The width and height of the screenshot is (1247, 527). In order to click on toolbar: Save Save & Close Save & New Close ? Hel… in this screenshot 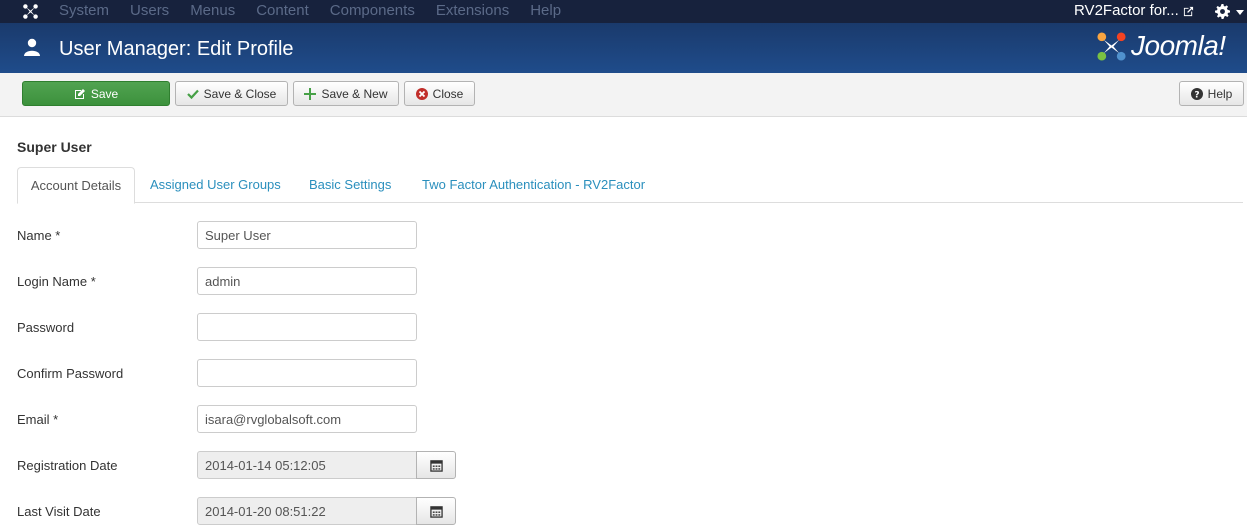, I will do `click(623, 95)`.